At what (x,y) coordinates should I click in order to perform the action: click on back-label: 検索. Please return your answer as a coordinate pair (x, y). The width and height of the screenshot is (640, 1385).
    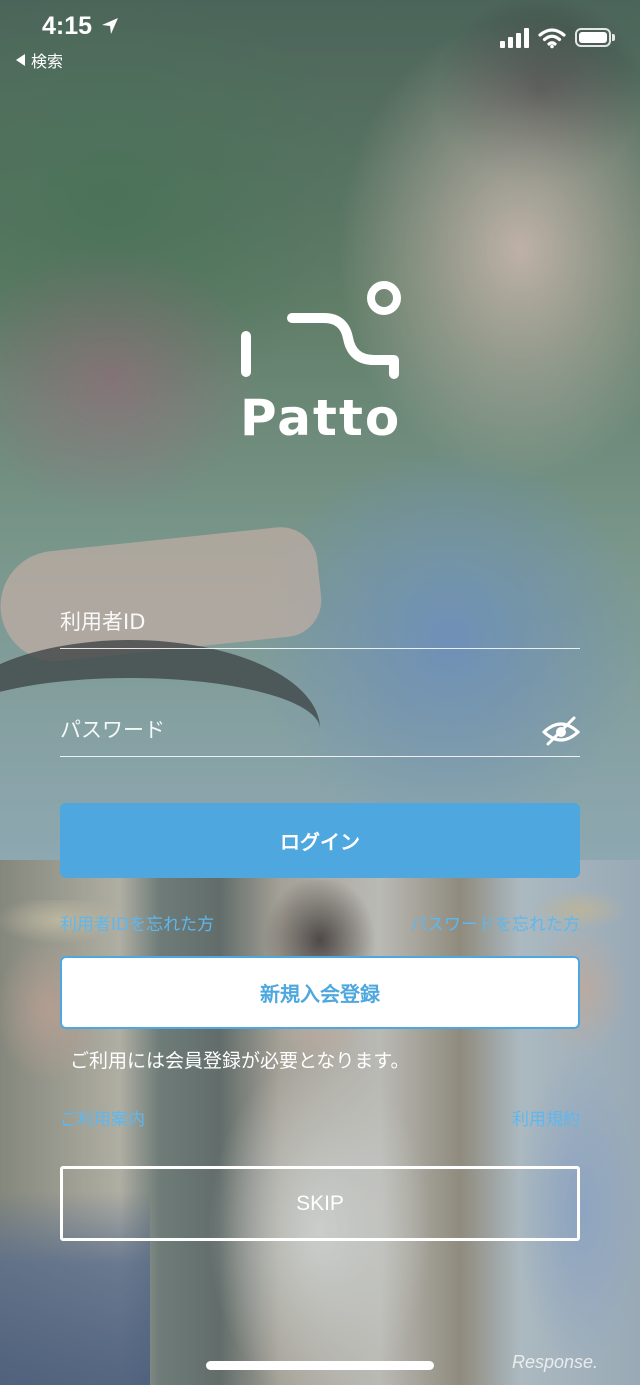
    Looking at the image, I should click on (47, 61).